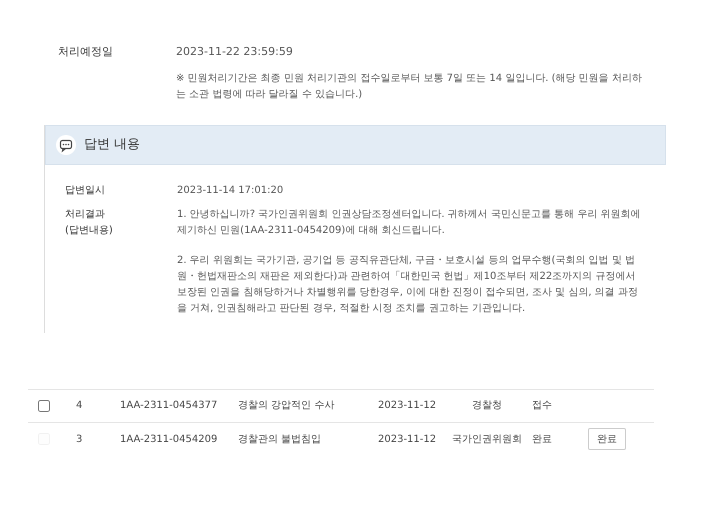  Describe the element at coordinates (66, 144) in the screenshot. I see `chat-icon` at that location.